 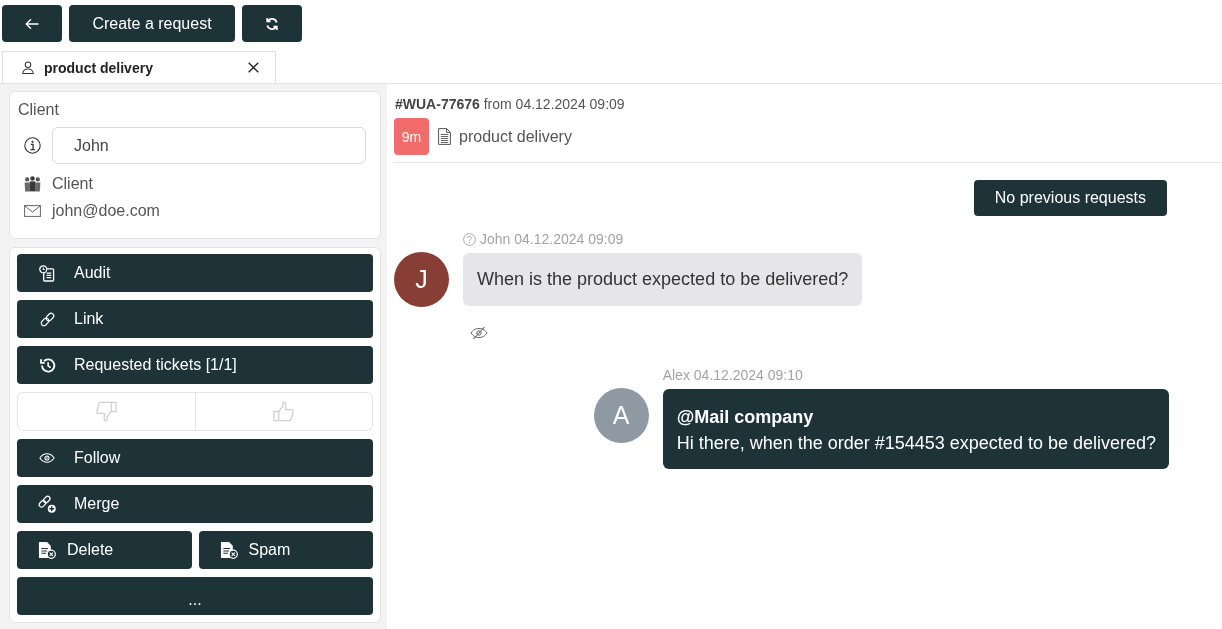 I want to click on refresh-icon, so click(x=272, y=23).